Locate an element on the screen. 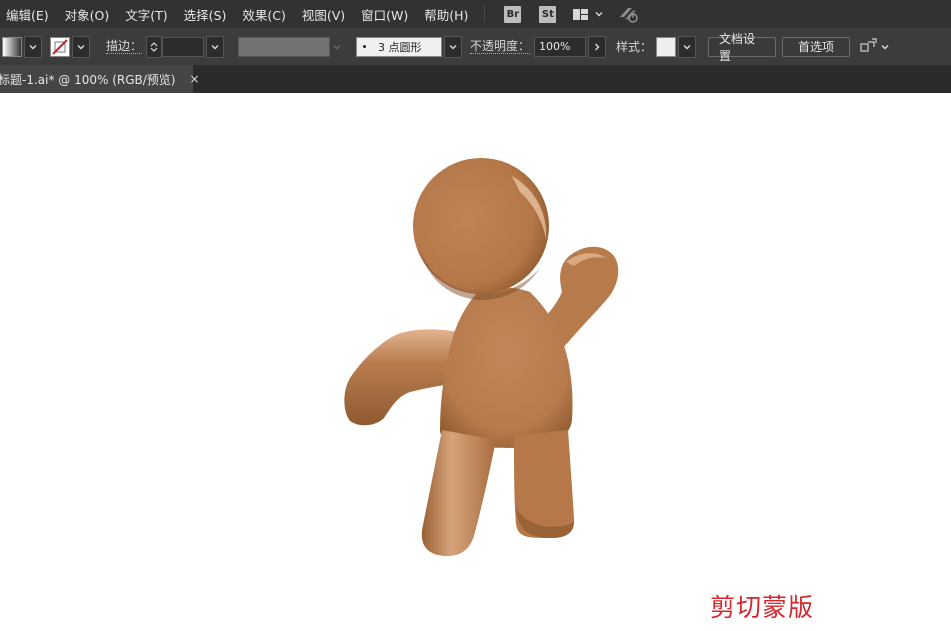 The height and width of the screenshot is (631, 951). figure-left-leg is located at coordinates (458, 493).